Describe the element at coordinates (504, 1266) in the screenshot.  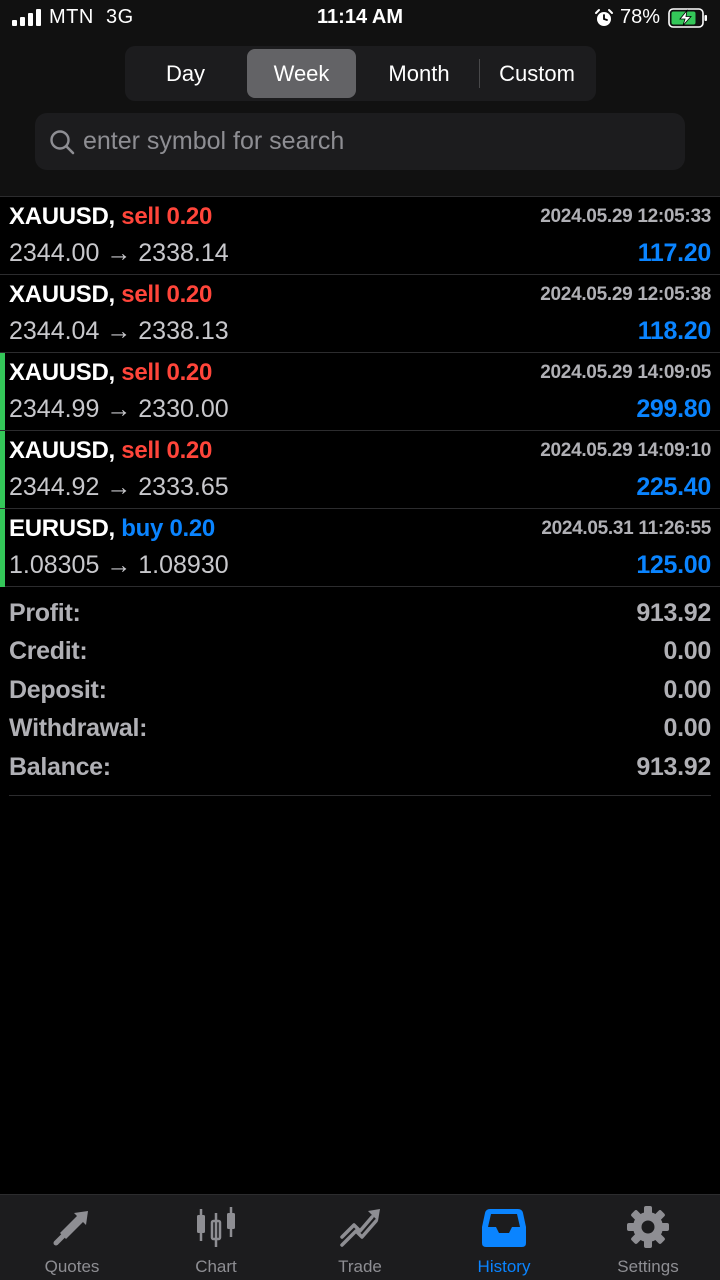
I see `tab-label: History` at that location.